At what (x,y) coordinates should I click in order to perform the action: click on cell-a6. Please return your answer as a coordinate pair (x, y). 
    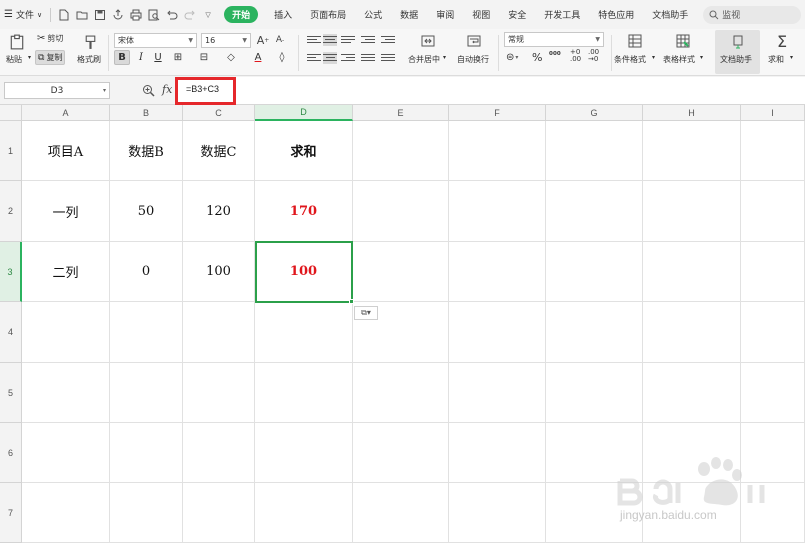
    Looking at the image, I should click on (66, 453).